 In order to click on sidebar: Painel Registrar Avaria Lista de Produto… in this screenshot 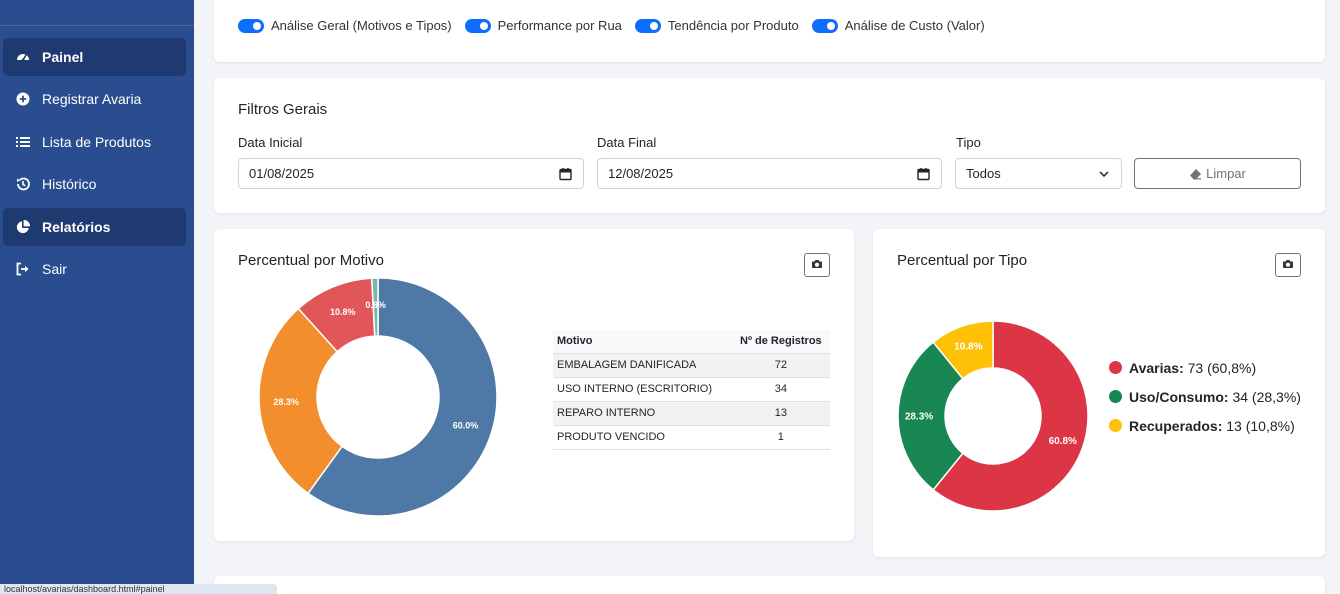, I will do `click(97, 297)`.